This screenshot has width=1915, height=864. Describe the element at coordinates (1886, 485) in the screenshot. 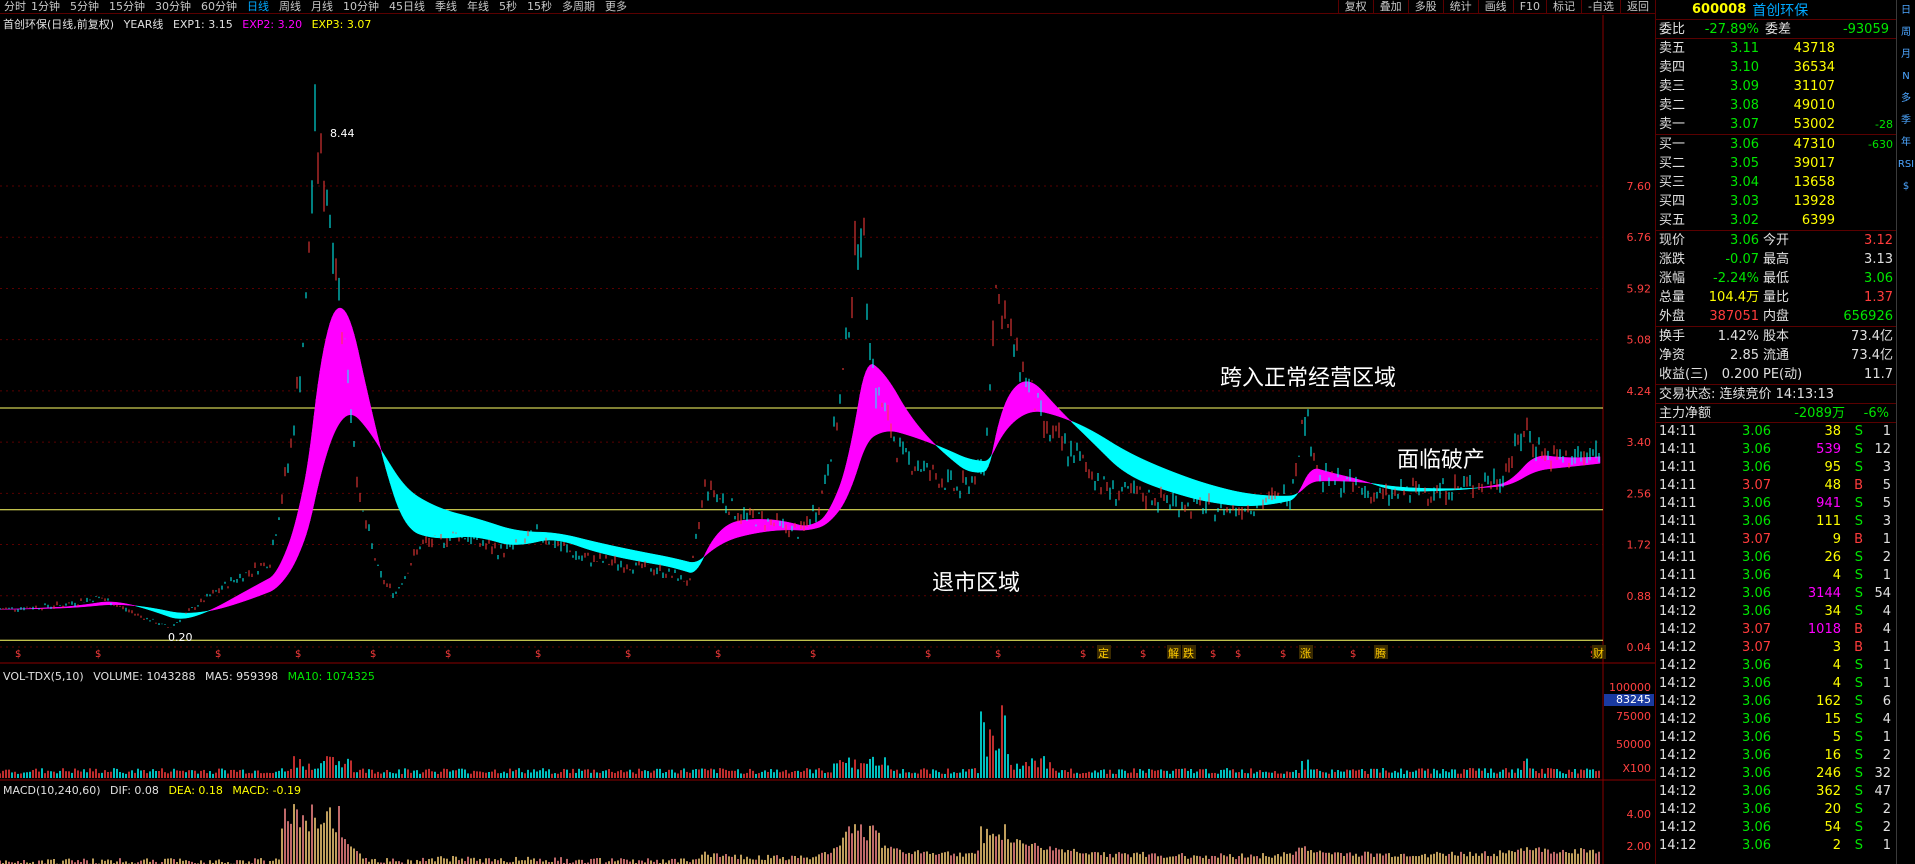

I see `tick-count: 5` at that location.